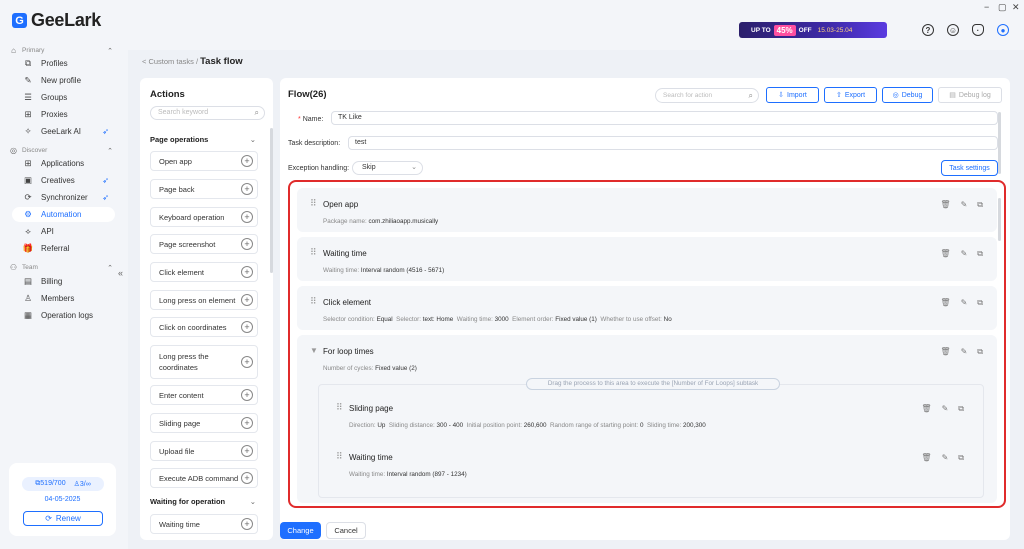 The image size is (1024, 549). What do you see at coordinates (204, 362) in the screenshot?
I see `action-item: Long press the coordinates +` at bounding box center [204, 362].